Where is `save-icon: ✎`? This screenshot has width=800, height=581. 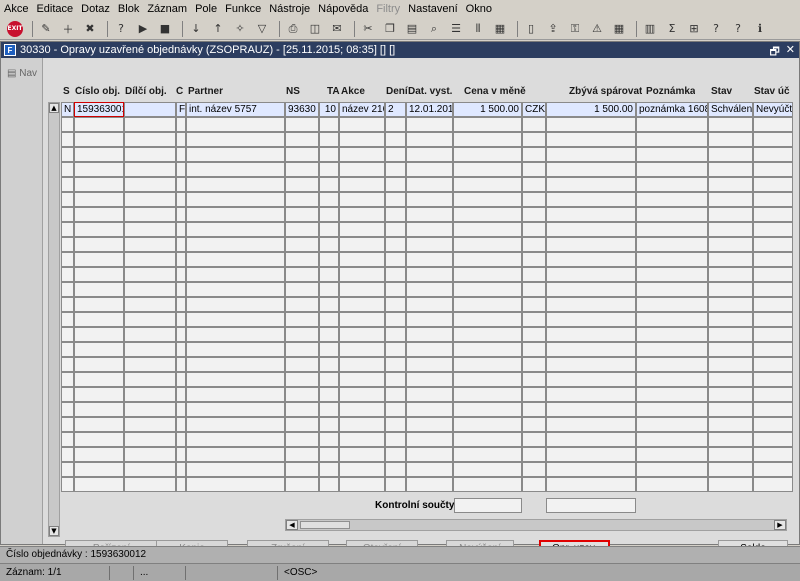 save-icon: ✎ is located at coordinates (46, 29).